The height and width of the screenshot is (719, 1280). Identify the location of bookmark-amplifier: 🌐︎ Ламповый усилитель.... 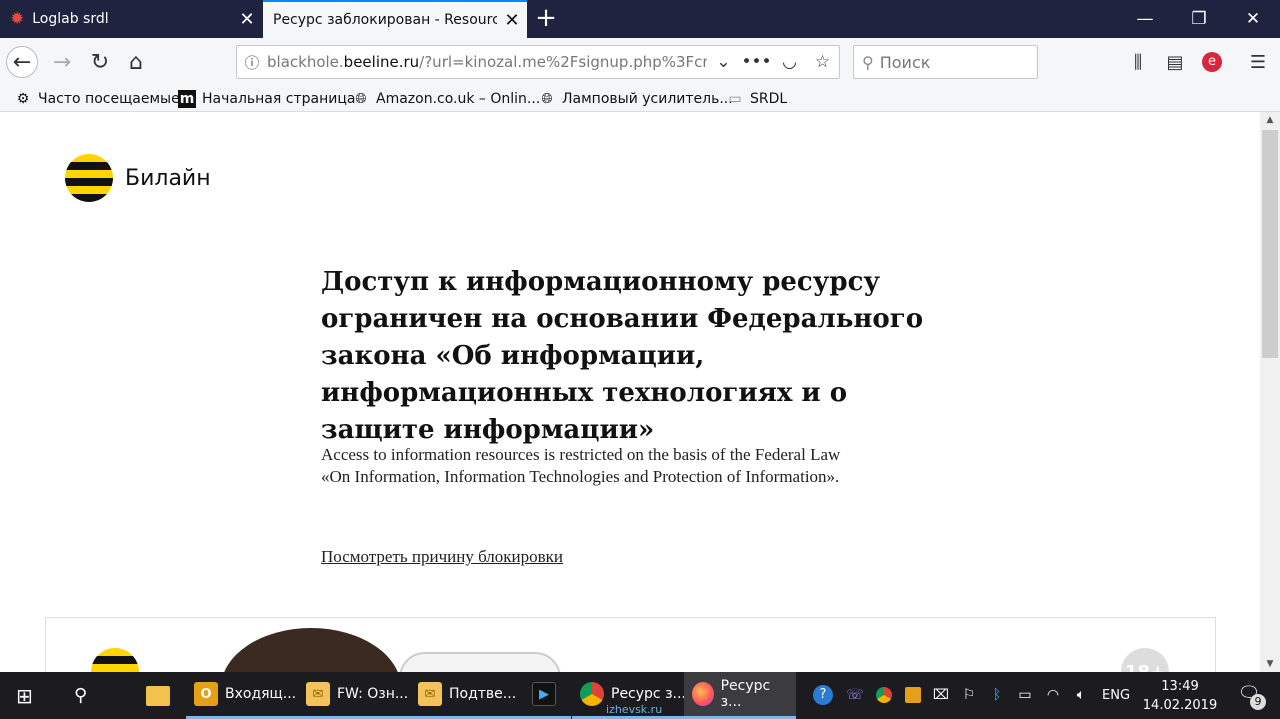
(635, 99).